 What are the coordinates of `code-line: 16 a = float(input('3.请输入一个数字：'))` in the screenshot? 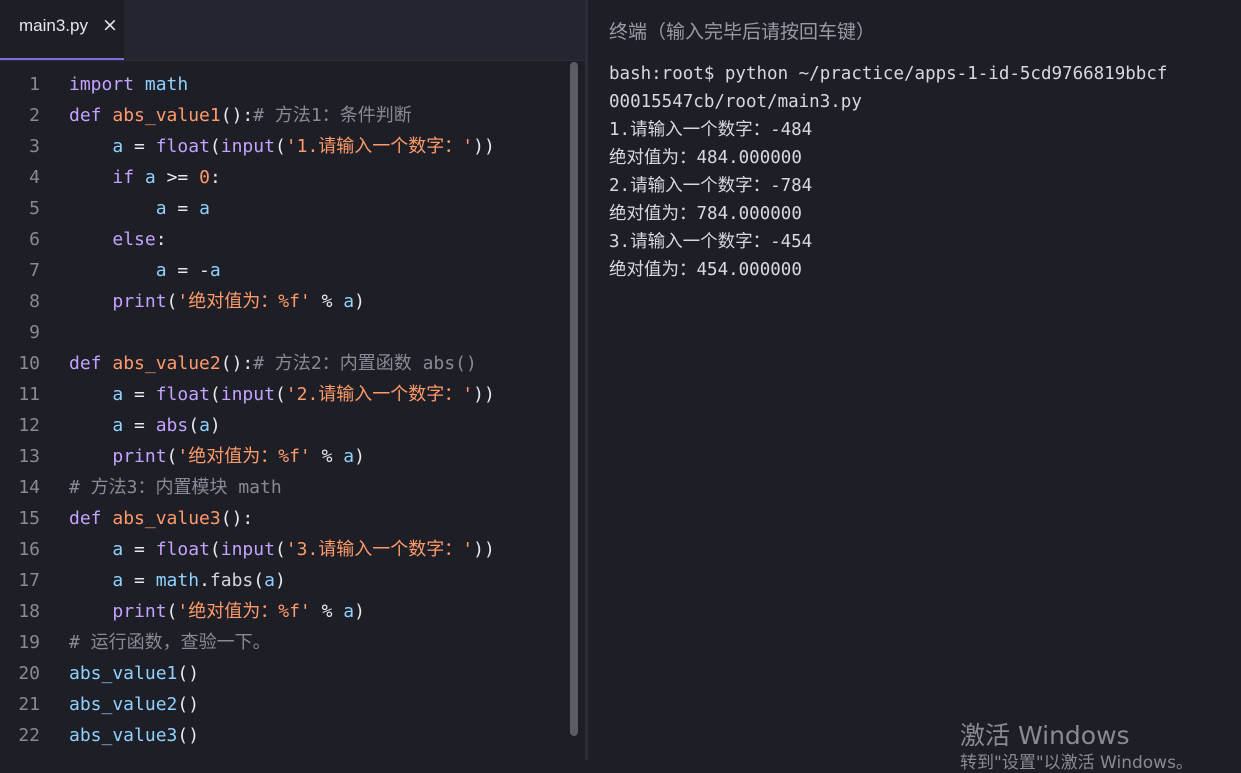 It's located at (284, 549).